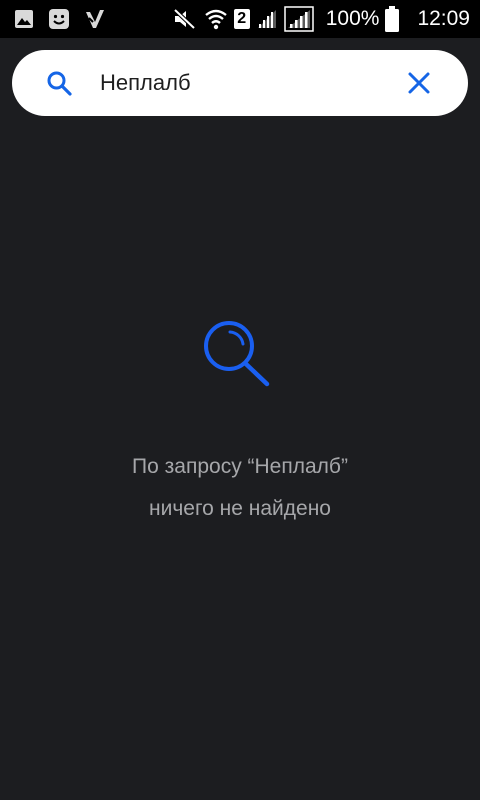 This screenshot has width=480, height=800. I want to click on gallery-icon, so click(24, 19).